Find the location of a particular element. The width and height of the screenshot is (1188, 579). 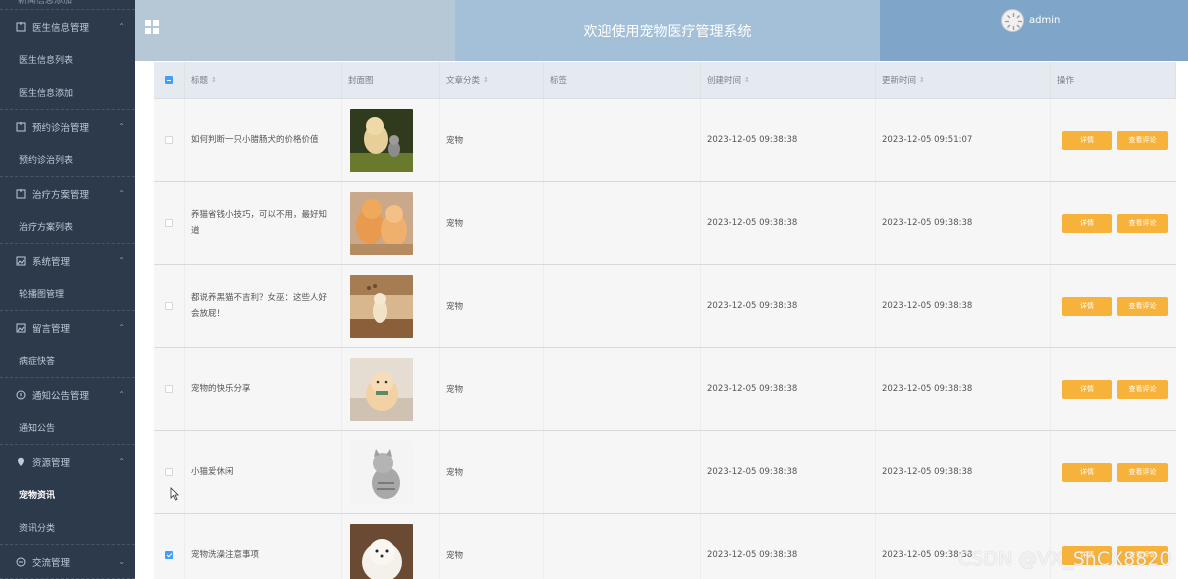

menu-group-resource: 资源管理 ⌃ 宠物资讯 资讯分类 is located at coordinates (67, 495).